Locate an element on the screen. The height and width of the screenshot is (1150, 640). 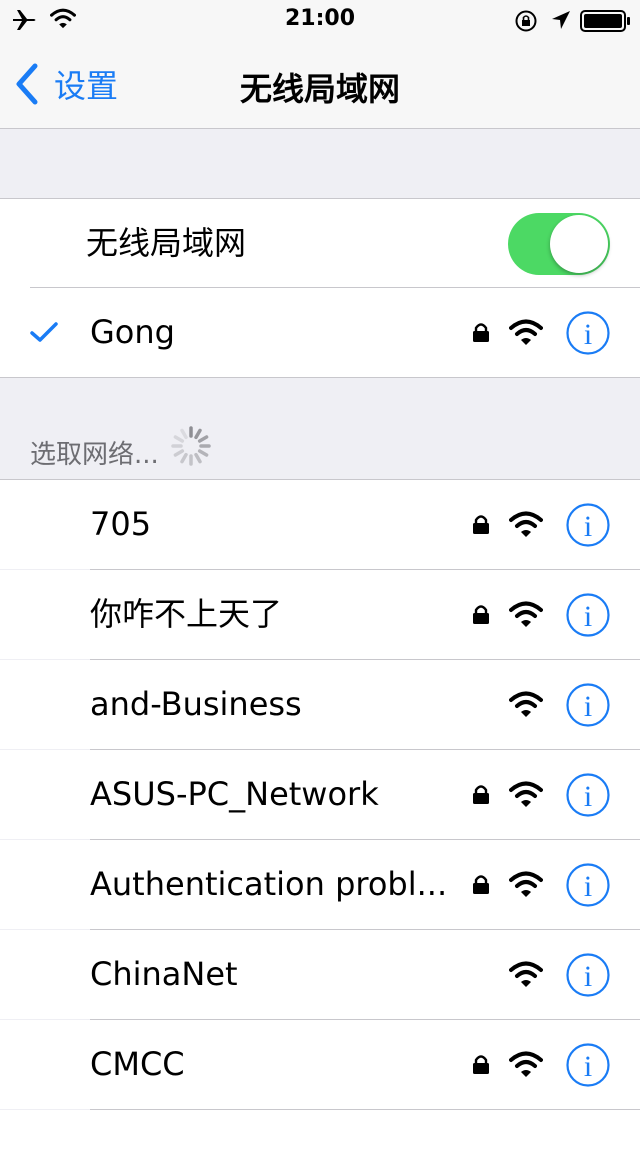
network-row: 你咋不上天了 i is located at coordinates (320, 614).